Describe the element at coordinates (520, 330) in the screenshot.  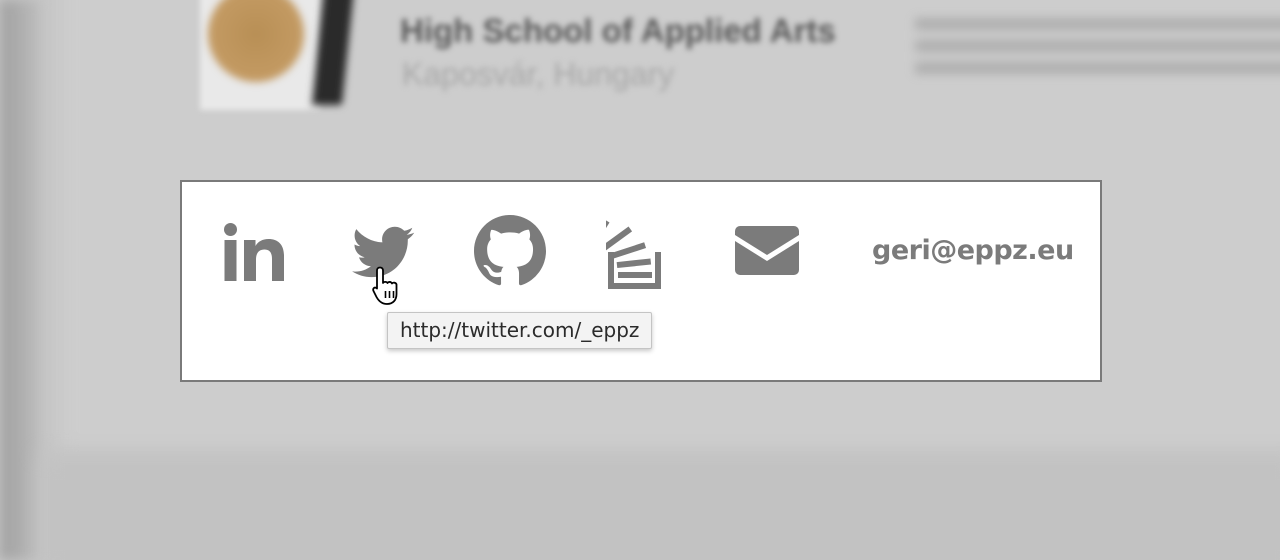
I see `link-url-tooltip: http://twitter.com/_eppz` at that location.